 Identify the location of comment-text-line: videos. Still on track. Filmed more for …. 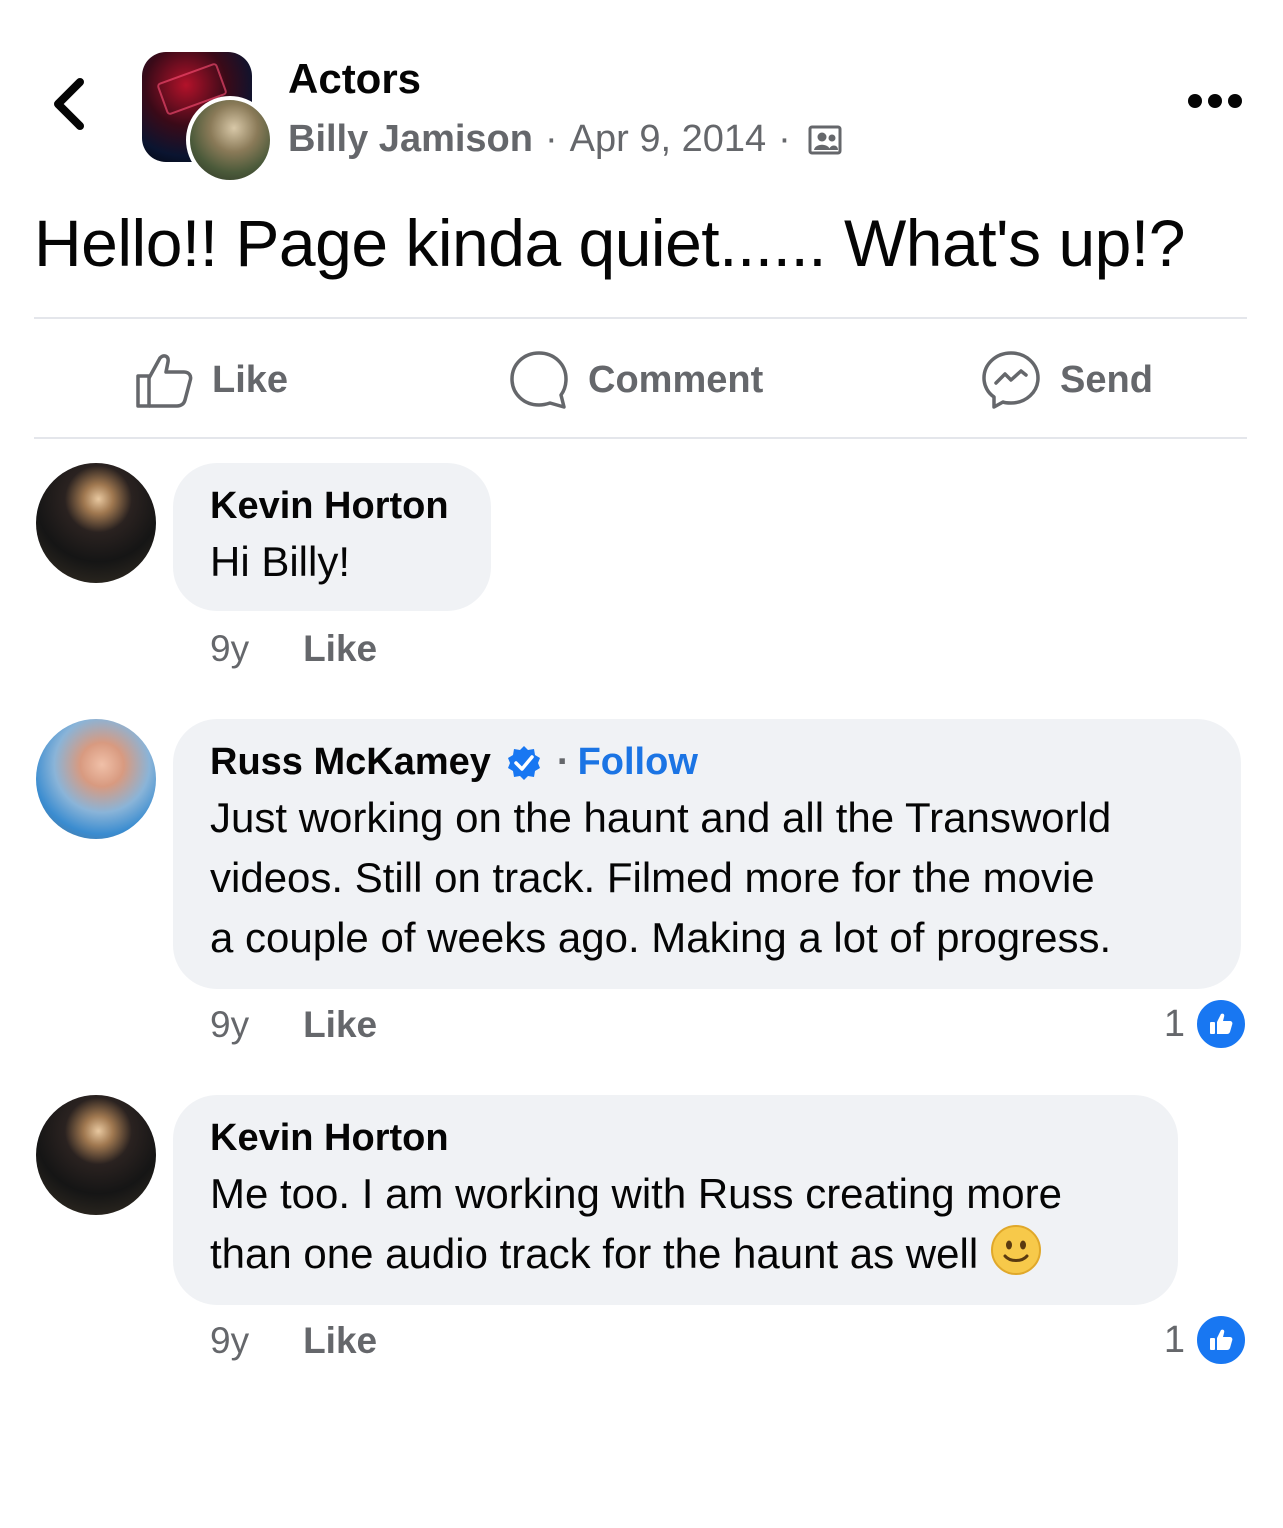
(652, 877).